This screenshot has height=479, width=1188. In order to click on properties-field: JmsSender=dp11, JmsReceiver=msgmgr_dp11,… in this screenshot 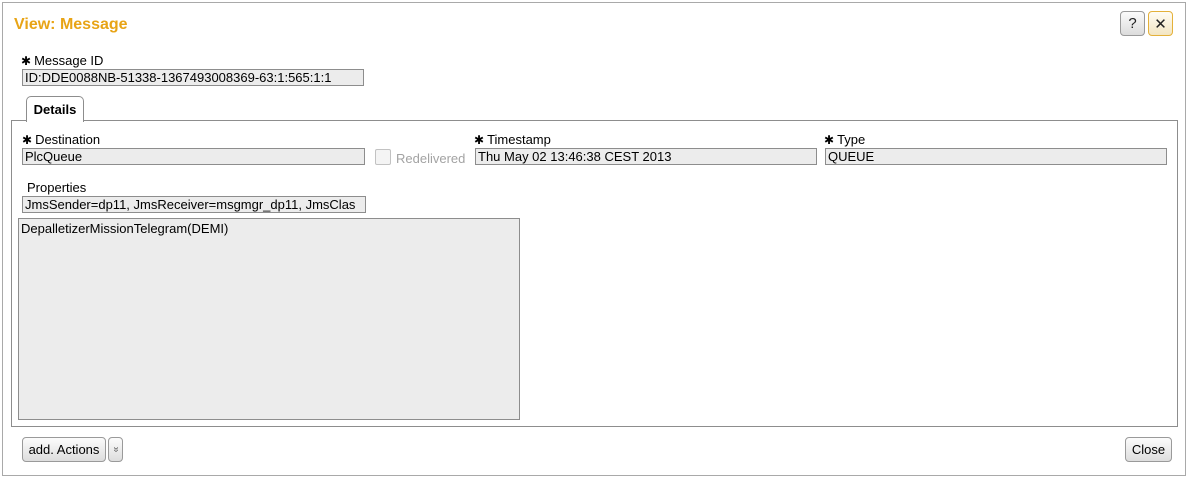, I will do `click(194, 204)`.